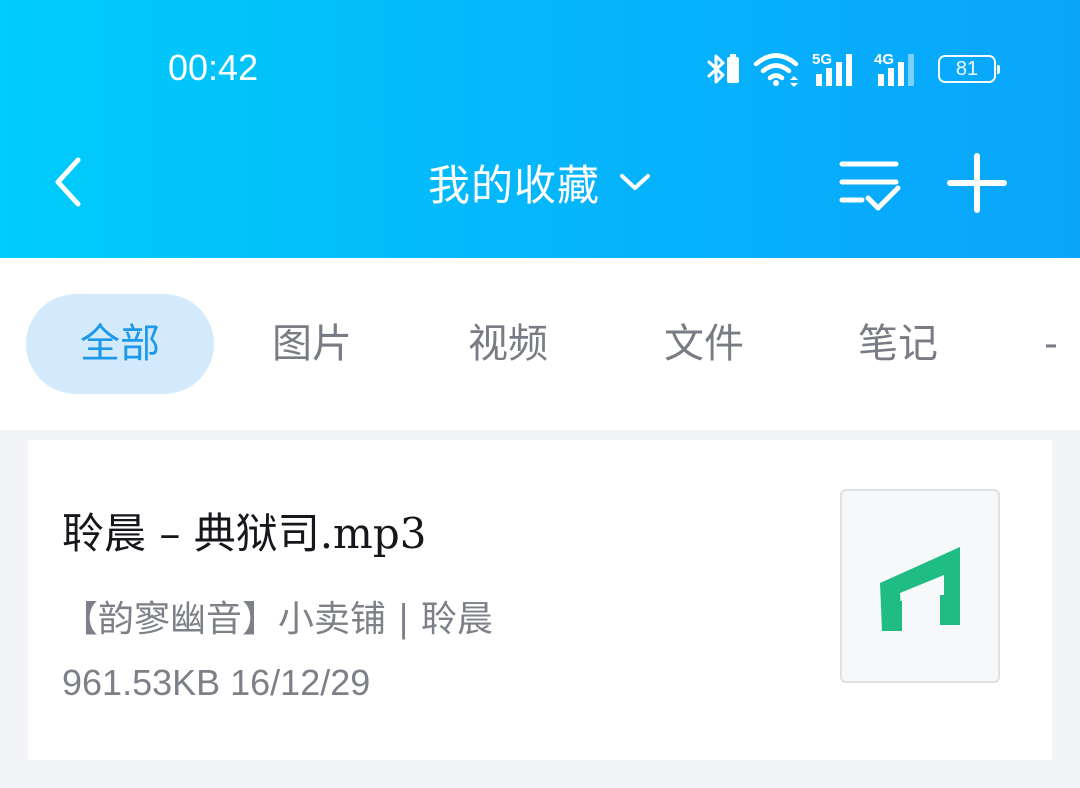  Describe the element at coordinates (776, 70) in the screenshot. I see `wifi-icon` at that location.